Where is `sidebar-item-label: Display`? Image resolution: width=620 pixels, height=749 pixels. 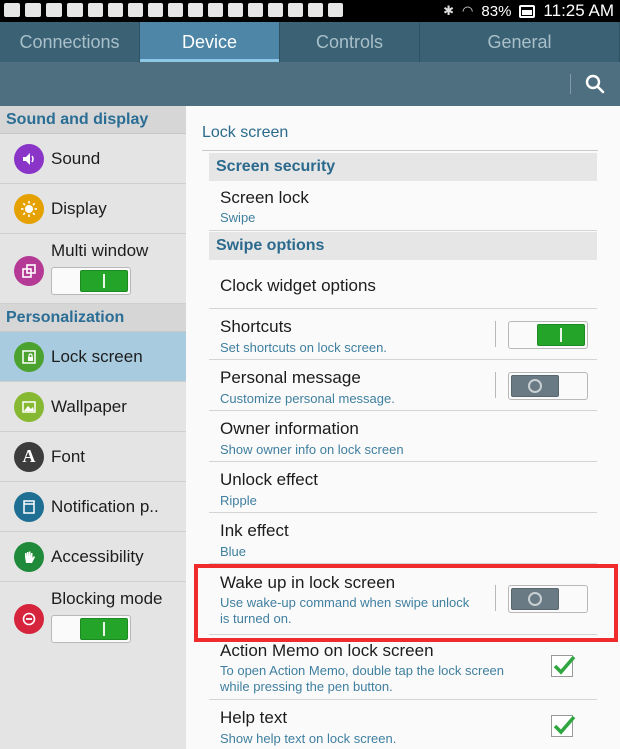 sidebar-item-label: Display is located at coordinates (79, 208).